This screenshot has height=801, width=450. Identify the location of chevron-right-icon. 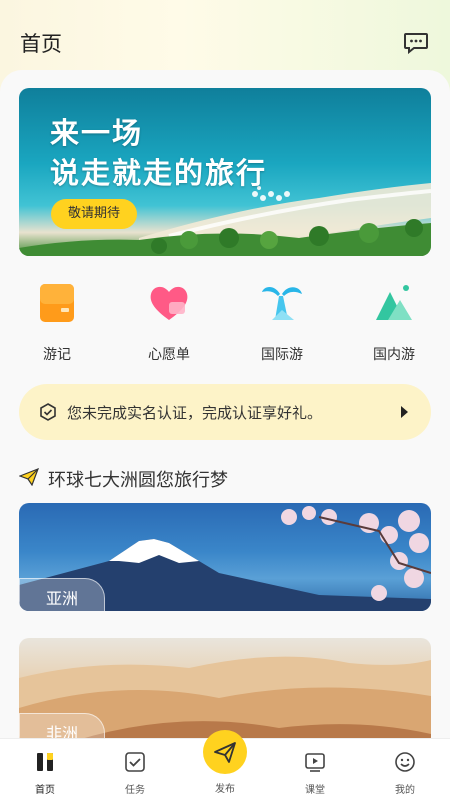
(404, 412).